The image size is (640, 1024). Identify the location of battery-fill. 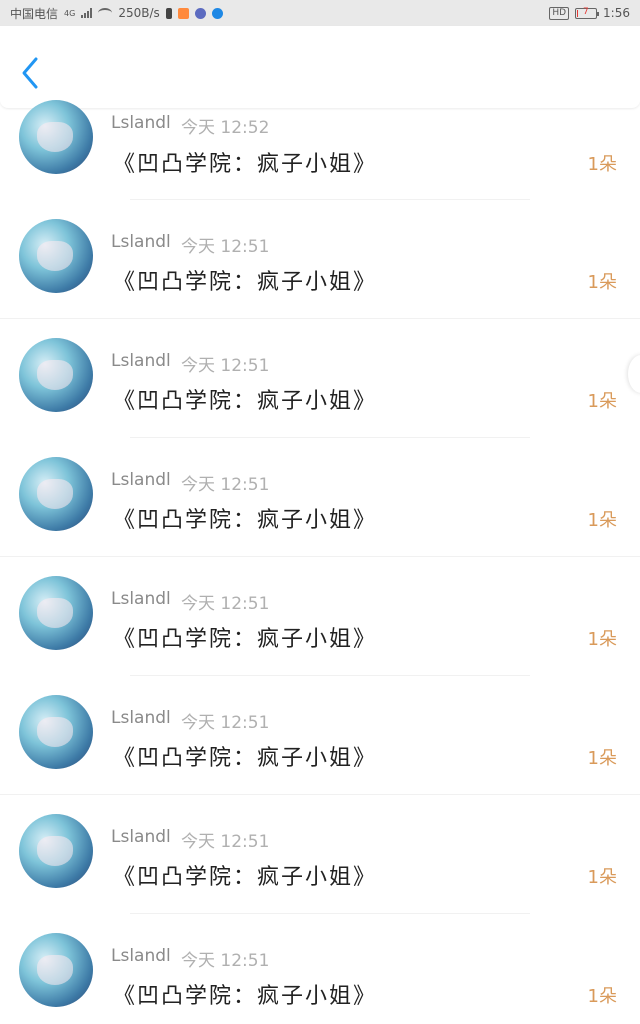
(578, 13).